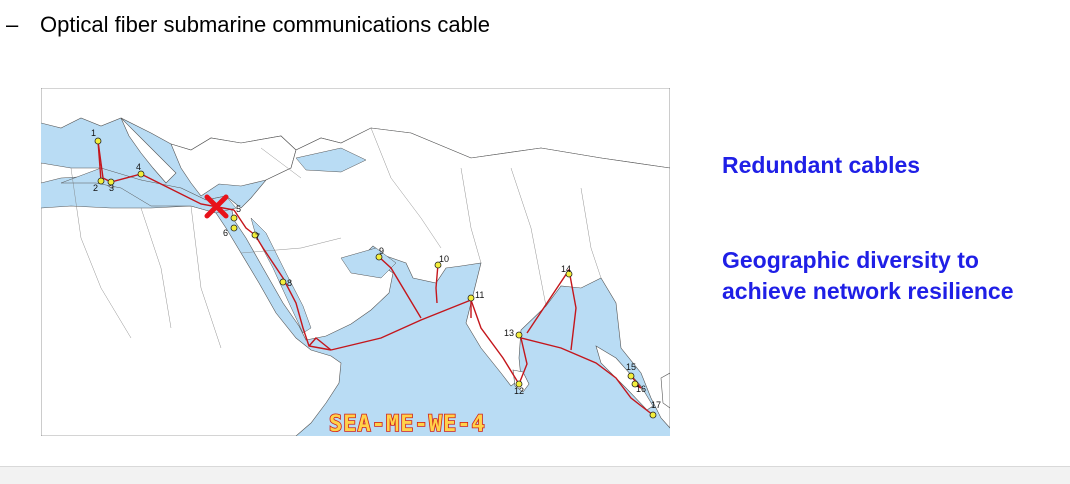 The width and height of the screenshot is (1070, 484). Describe the element at coordinates (821, 165) in the screenshot. I see `note-redundant-cables: Redundant cables` at that location.